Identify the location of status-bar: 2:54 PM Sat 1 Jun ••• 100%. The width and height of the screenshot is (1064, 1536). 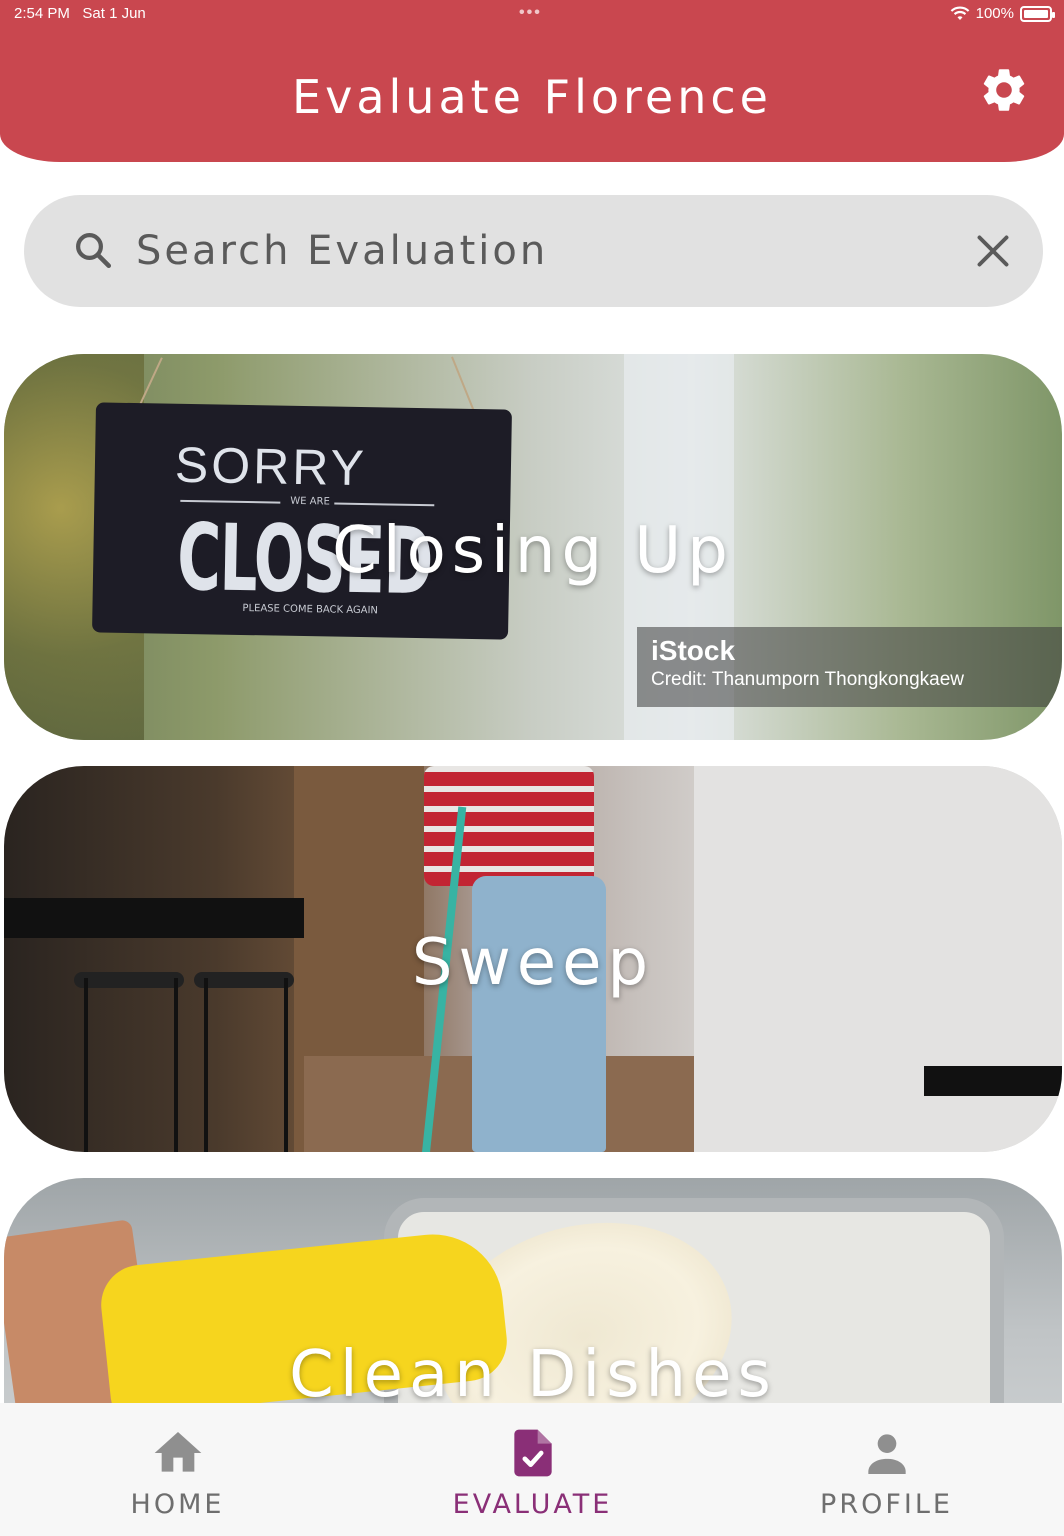
(534, 15).